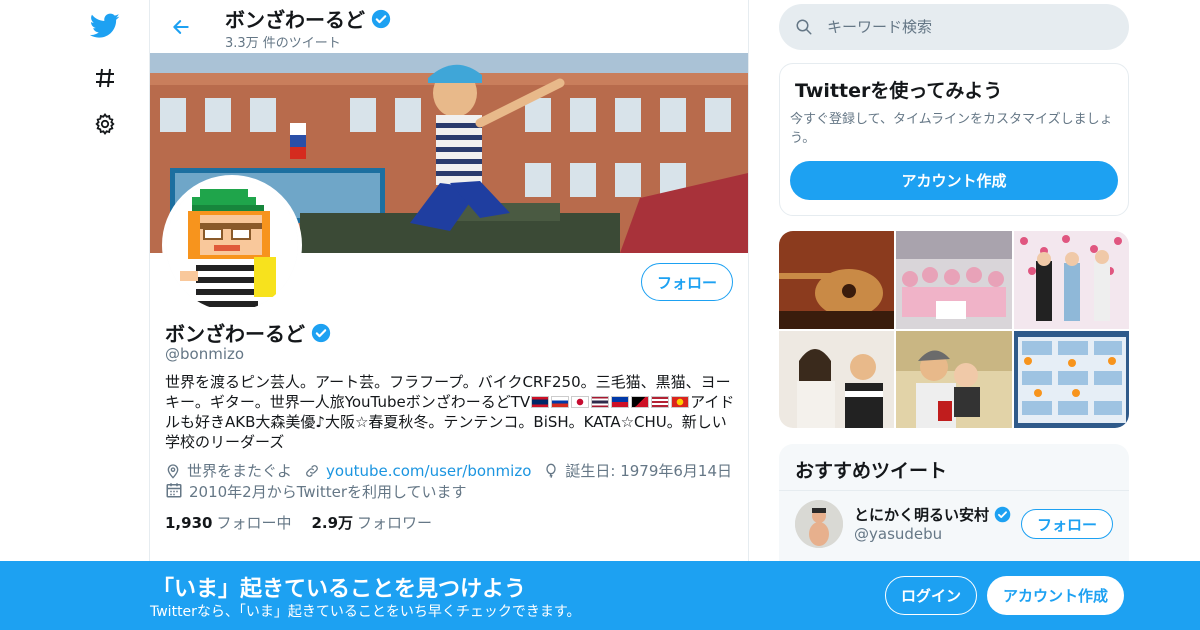  I want to click on birthday-text: 誕生日: 1979年6月14日, so click(649, 471).